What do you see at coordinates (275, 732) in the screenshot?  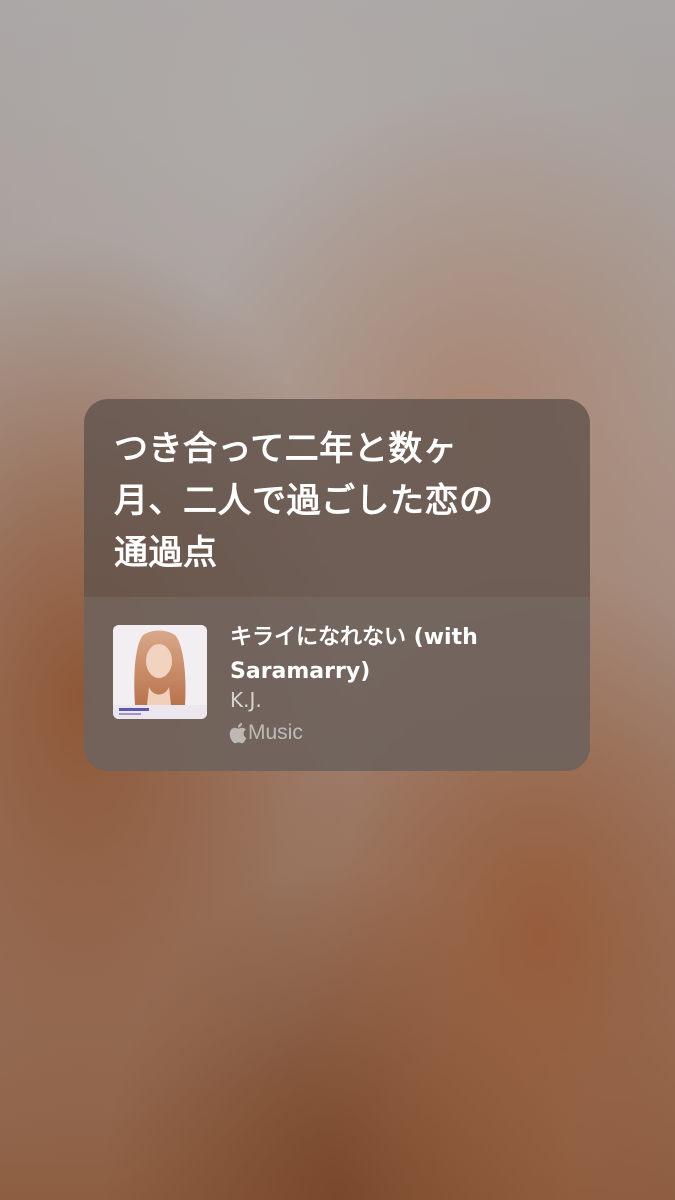 I see `service-label: Music` at bounding box center [275, 732].